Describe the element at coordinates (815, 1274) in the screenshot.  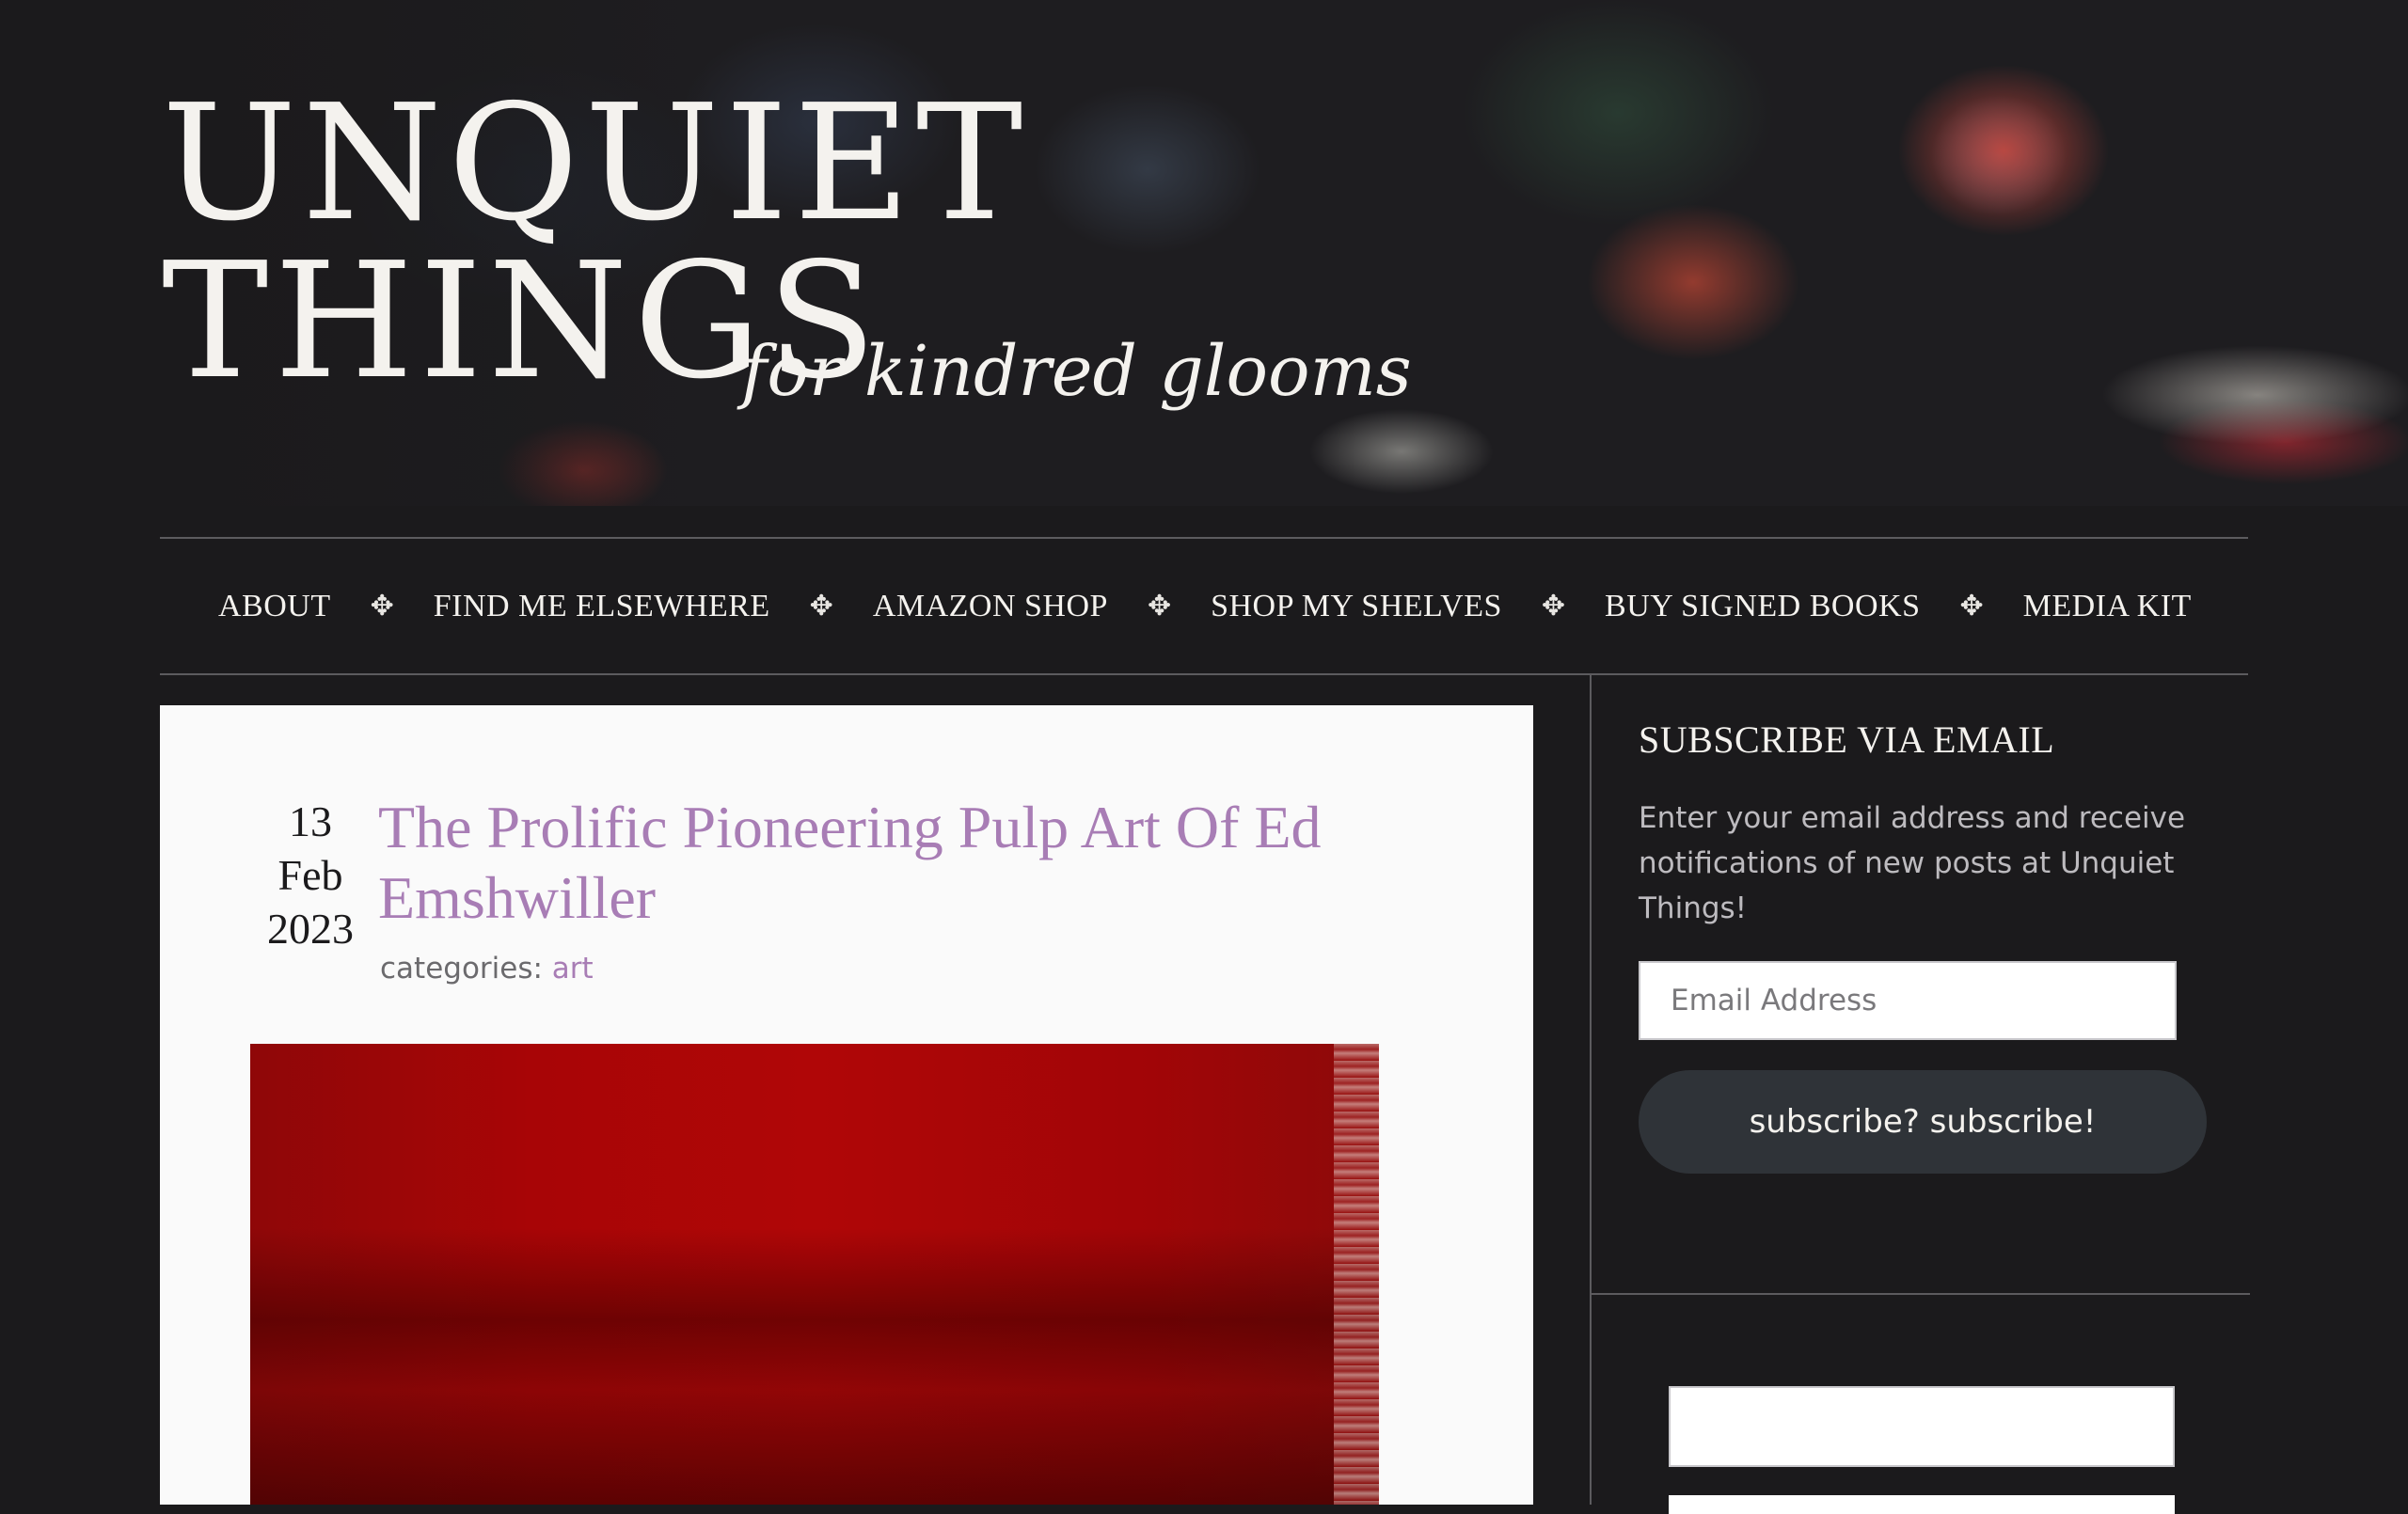
I see `post-featured-image` at that location.